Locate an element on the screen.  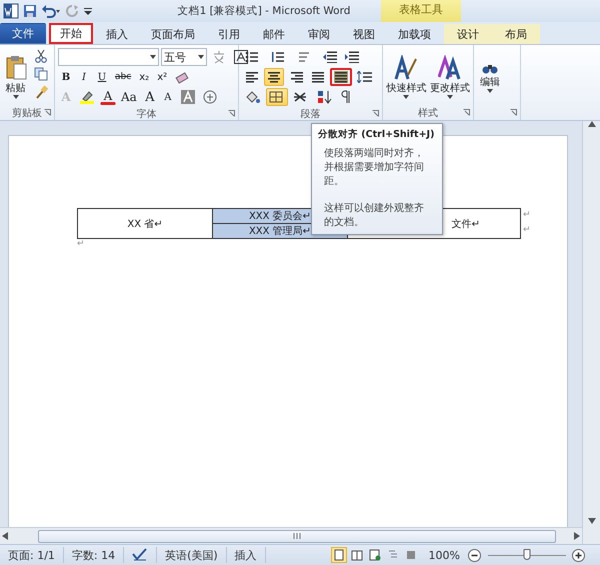
paint-bucket-icon is located at coordinates (253, 97).